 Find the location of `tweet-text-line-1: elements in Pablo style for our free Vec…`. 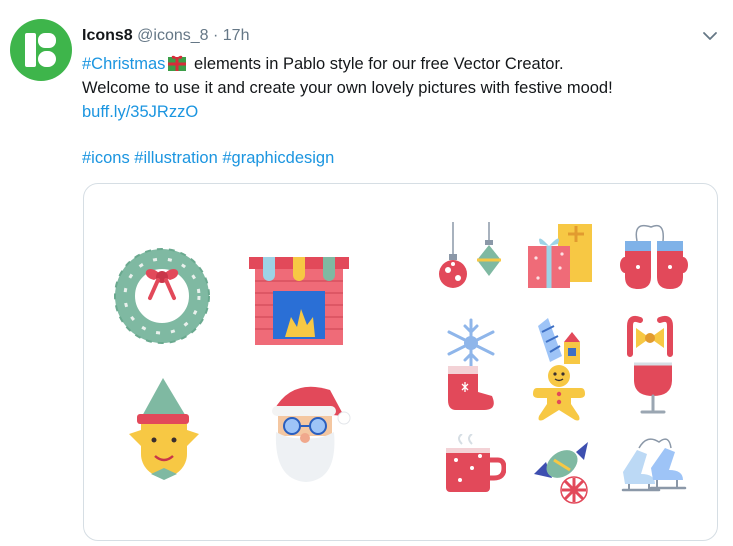

tweet-text-line-1: elements in Pablo style for our free Vec… is located at coordinates (376, 64).